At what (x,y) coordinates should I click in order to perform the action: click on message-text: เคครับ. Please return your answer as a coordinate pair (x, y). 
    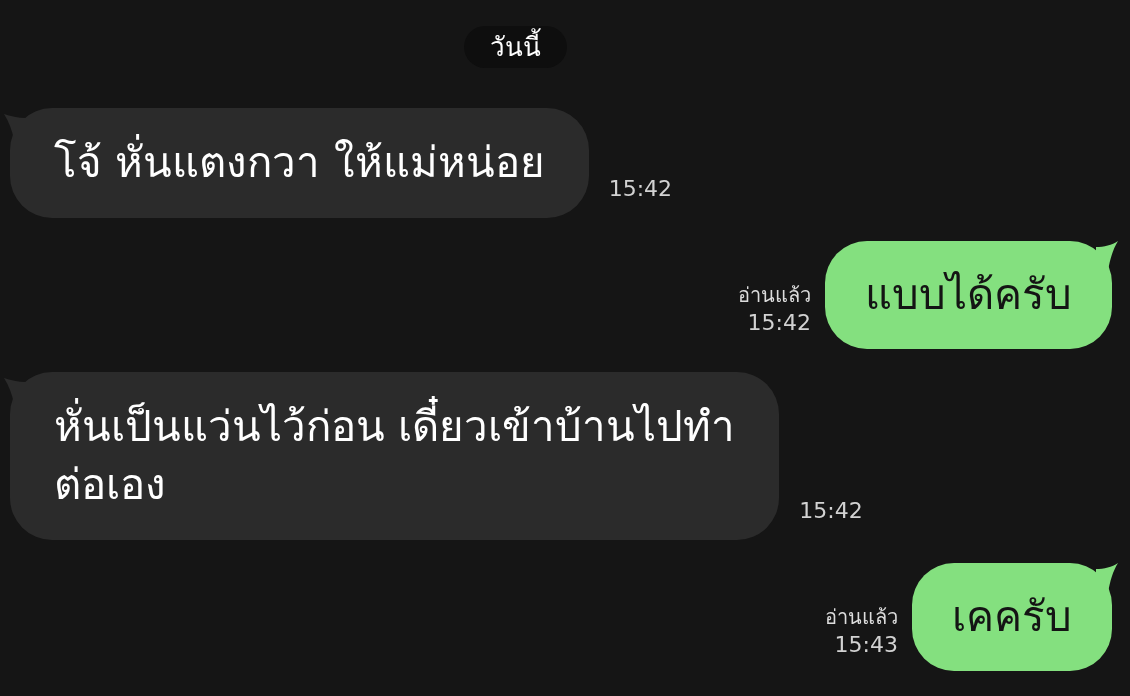
    Looking at the image, I should click on (1012, 617).